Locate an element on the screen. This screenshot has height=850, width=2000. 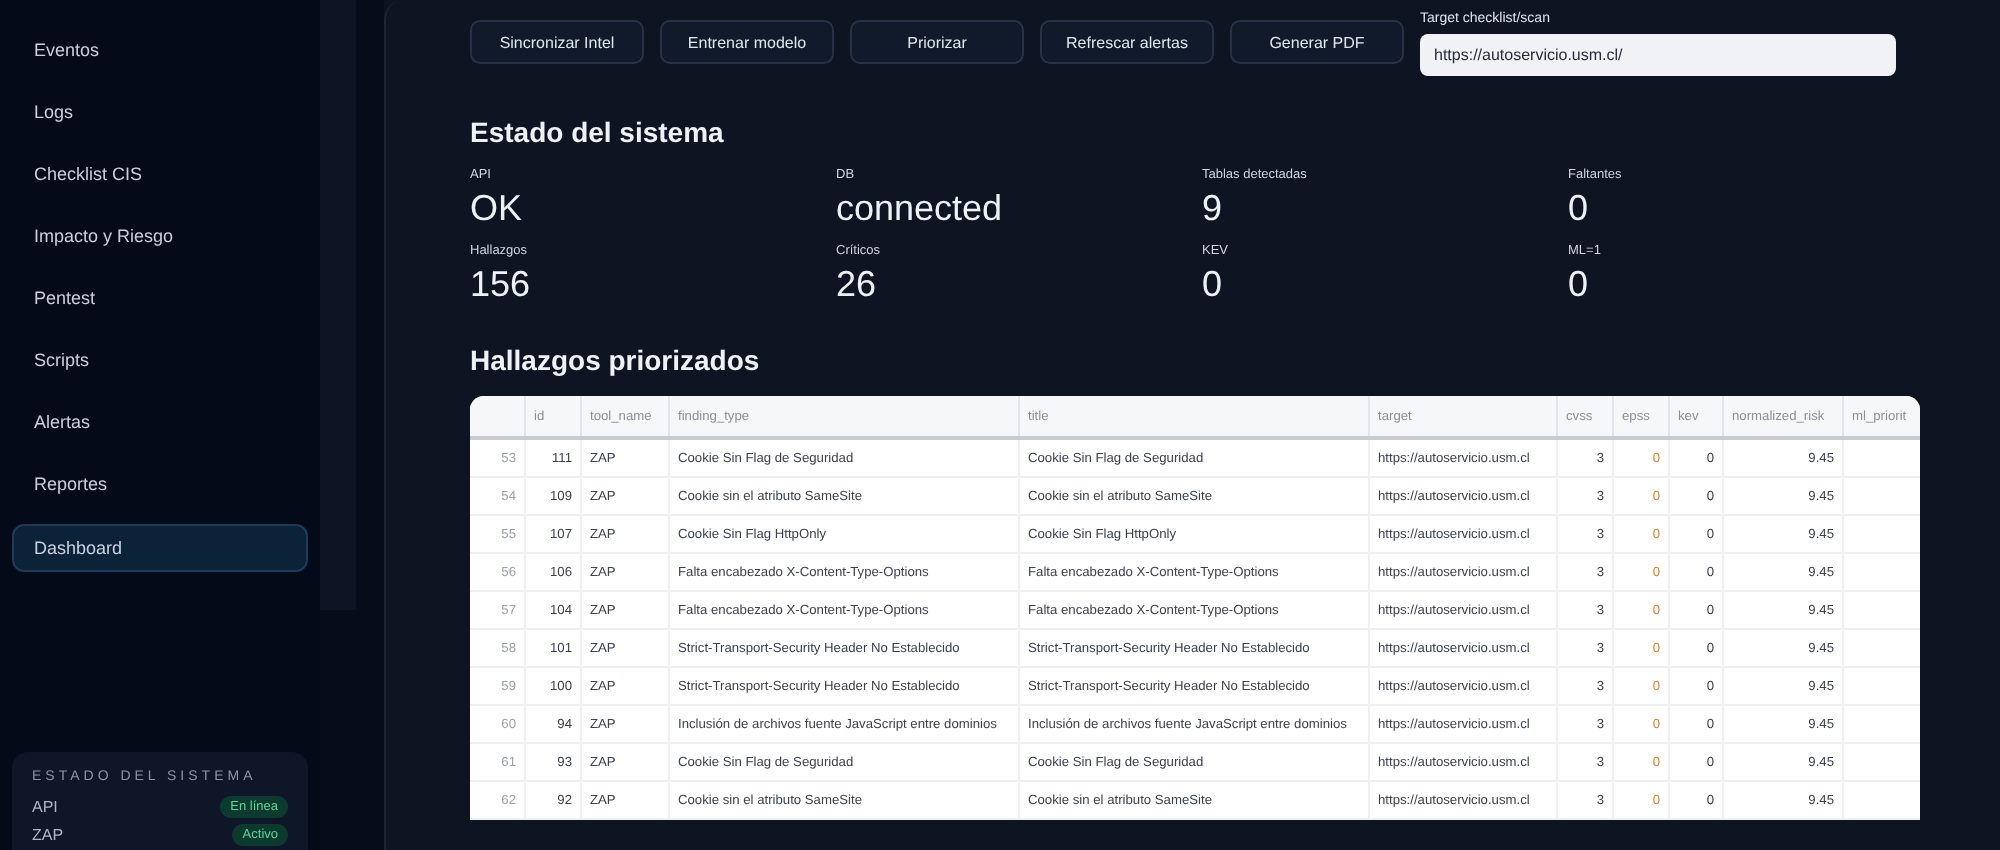
sidebar-item: Impacto y Riesgo is located at coordinates (160, 236).